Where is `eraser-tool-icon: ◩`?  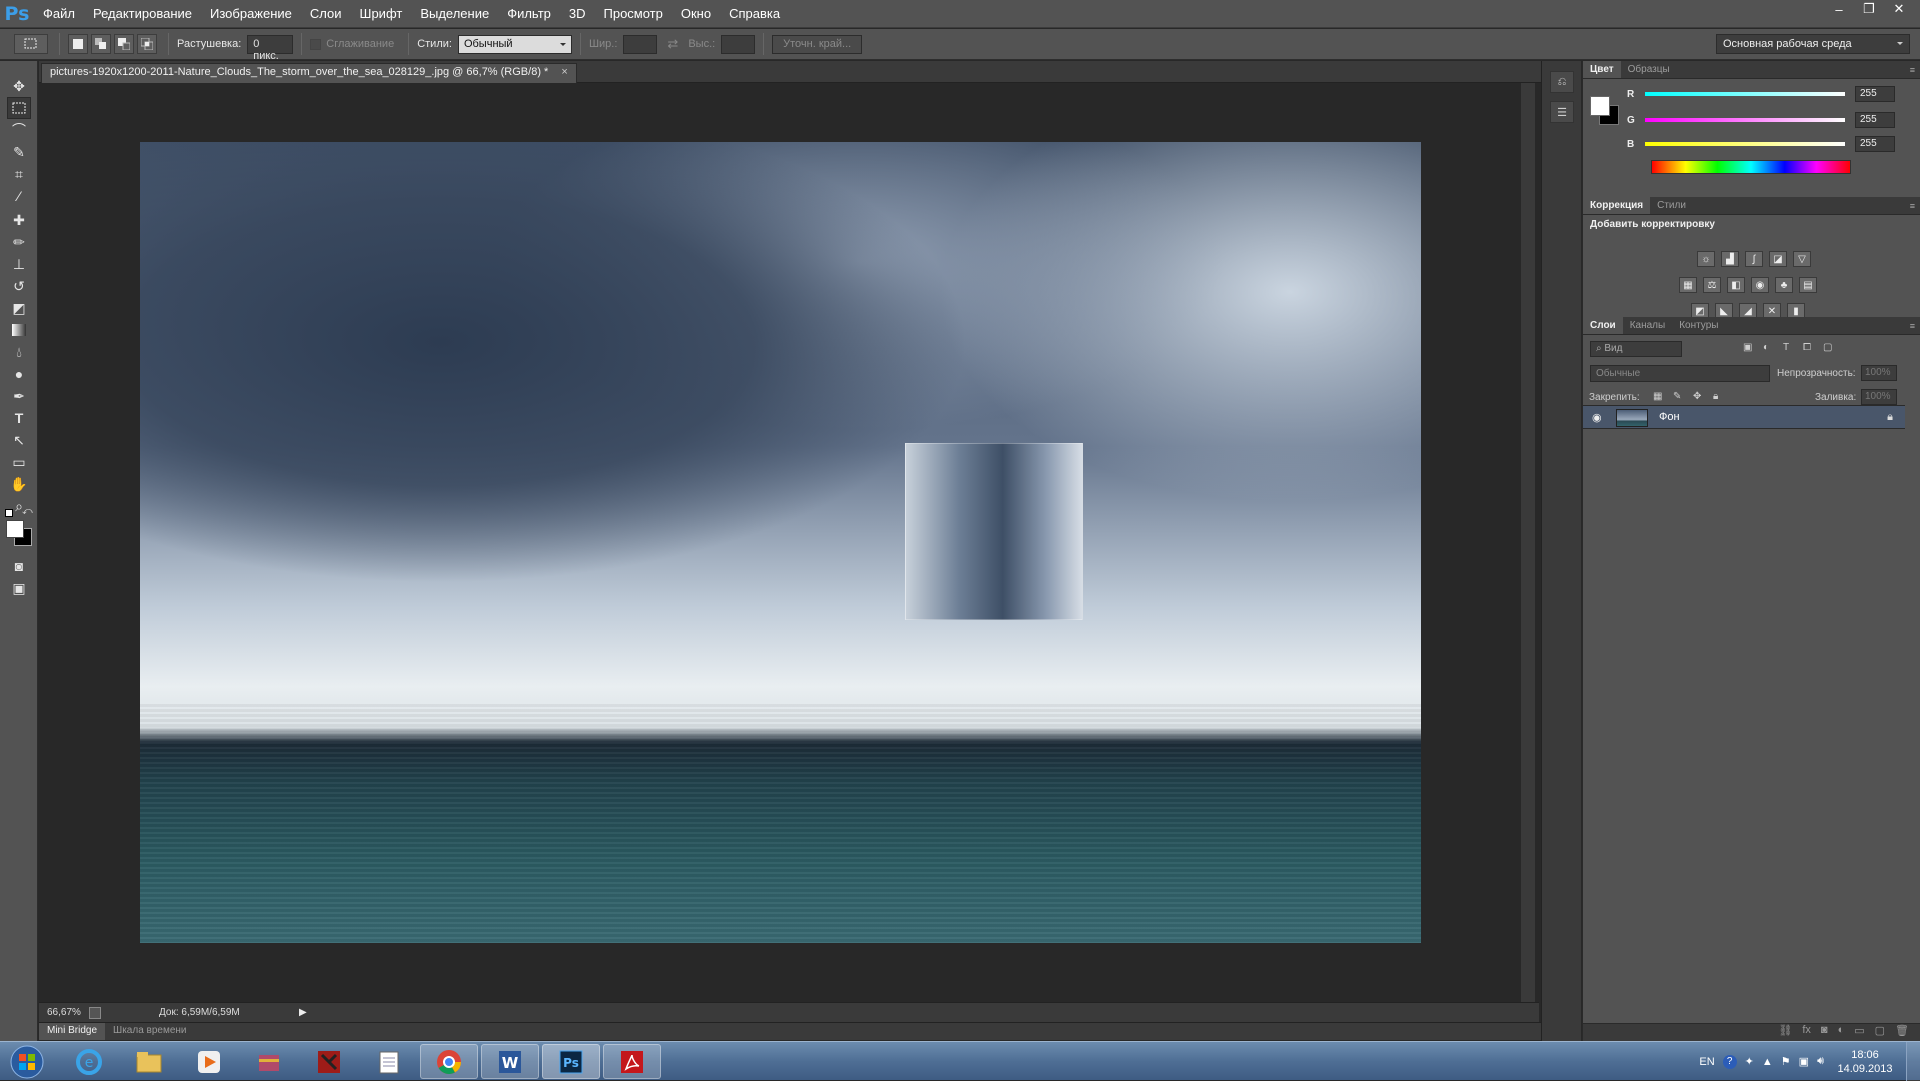 eraser-tool-icon: ◩ is located at coordinates (19, 308).